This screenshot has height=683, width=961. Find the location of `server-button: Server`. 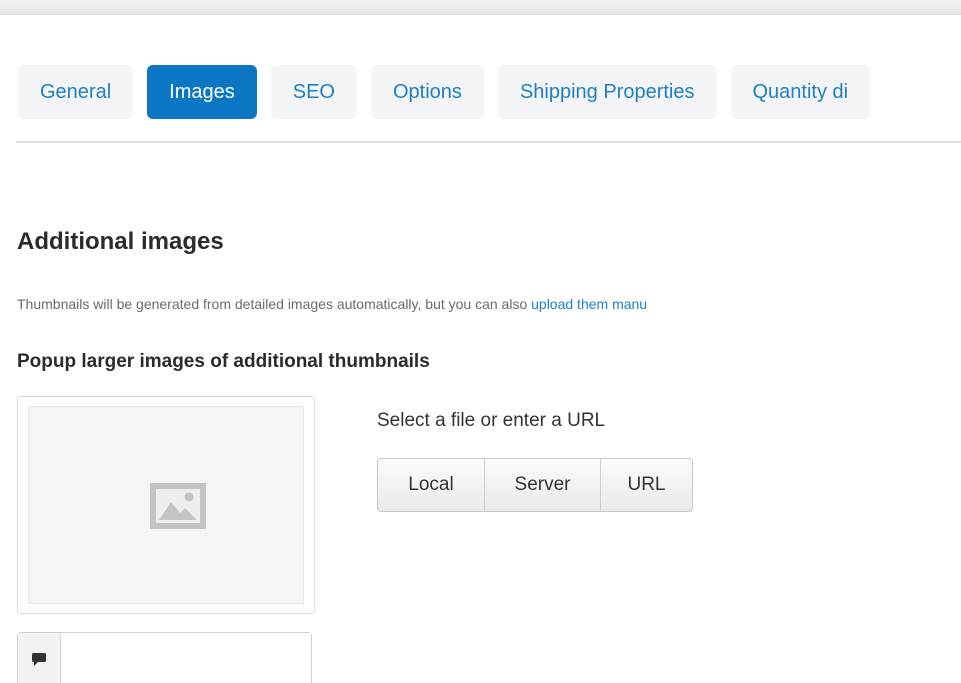

server-button: Server is located at coordinates (543, 485).